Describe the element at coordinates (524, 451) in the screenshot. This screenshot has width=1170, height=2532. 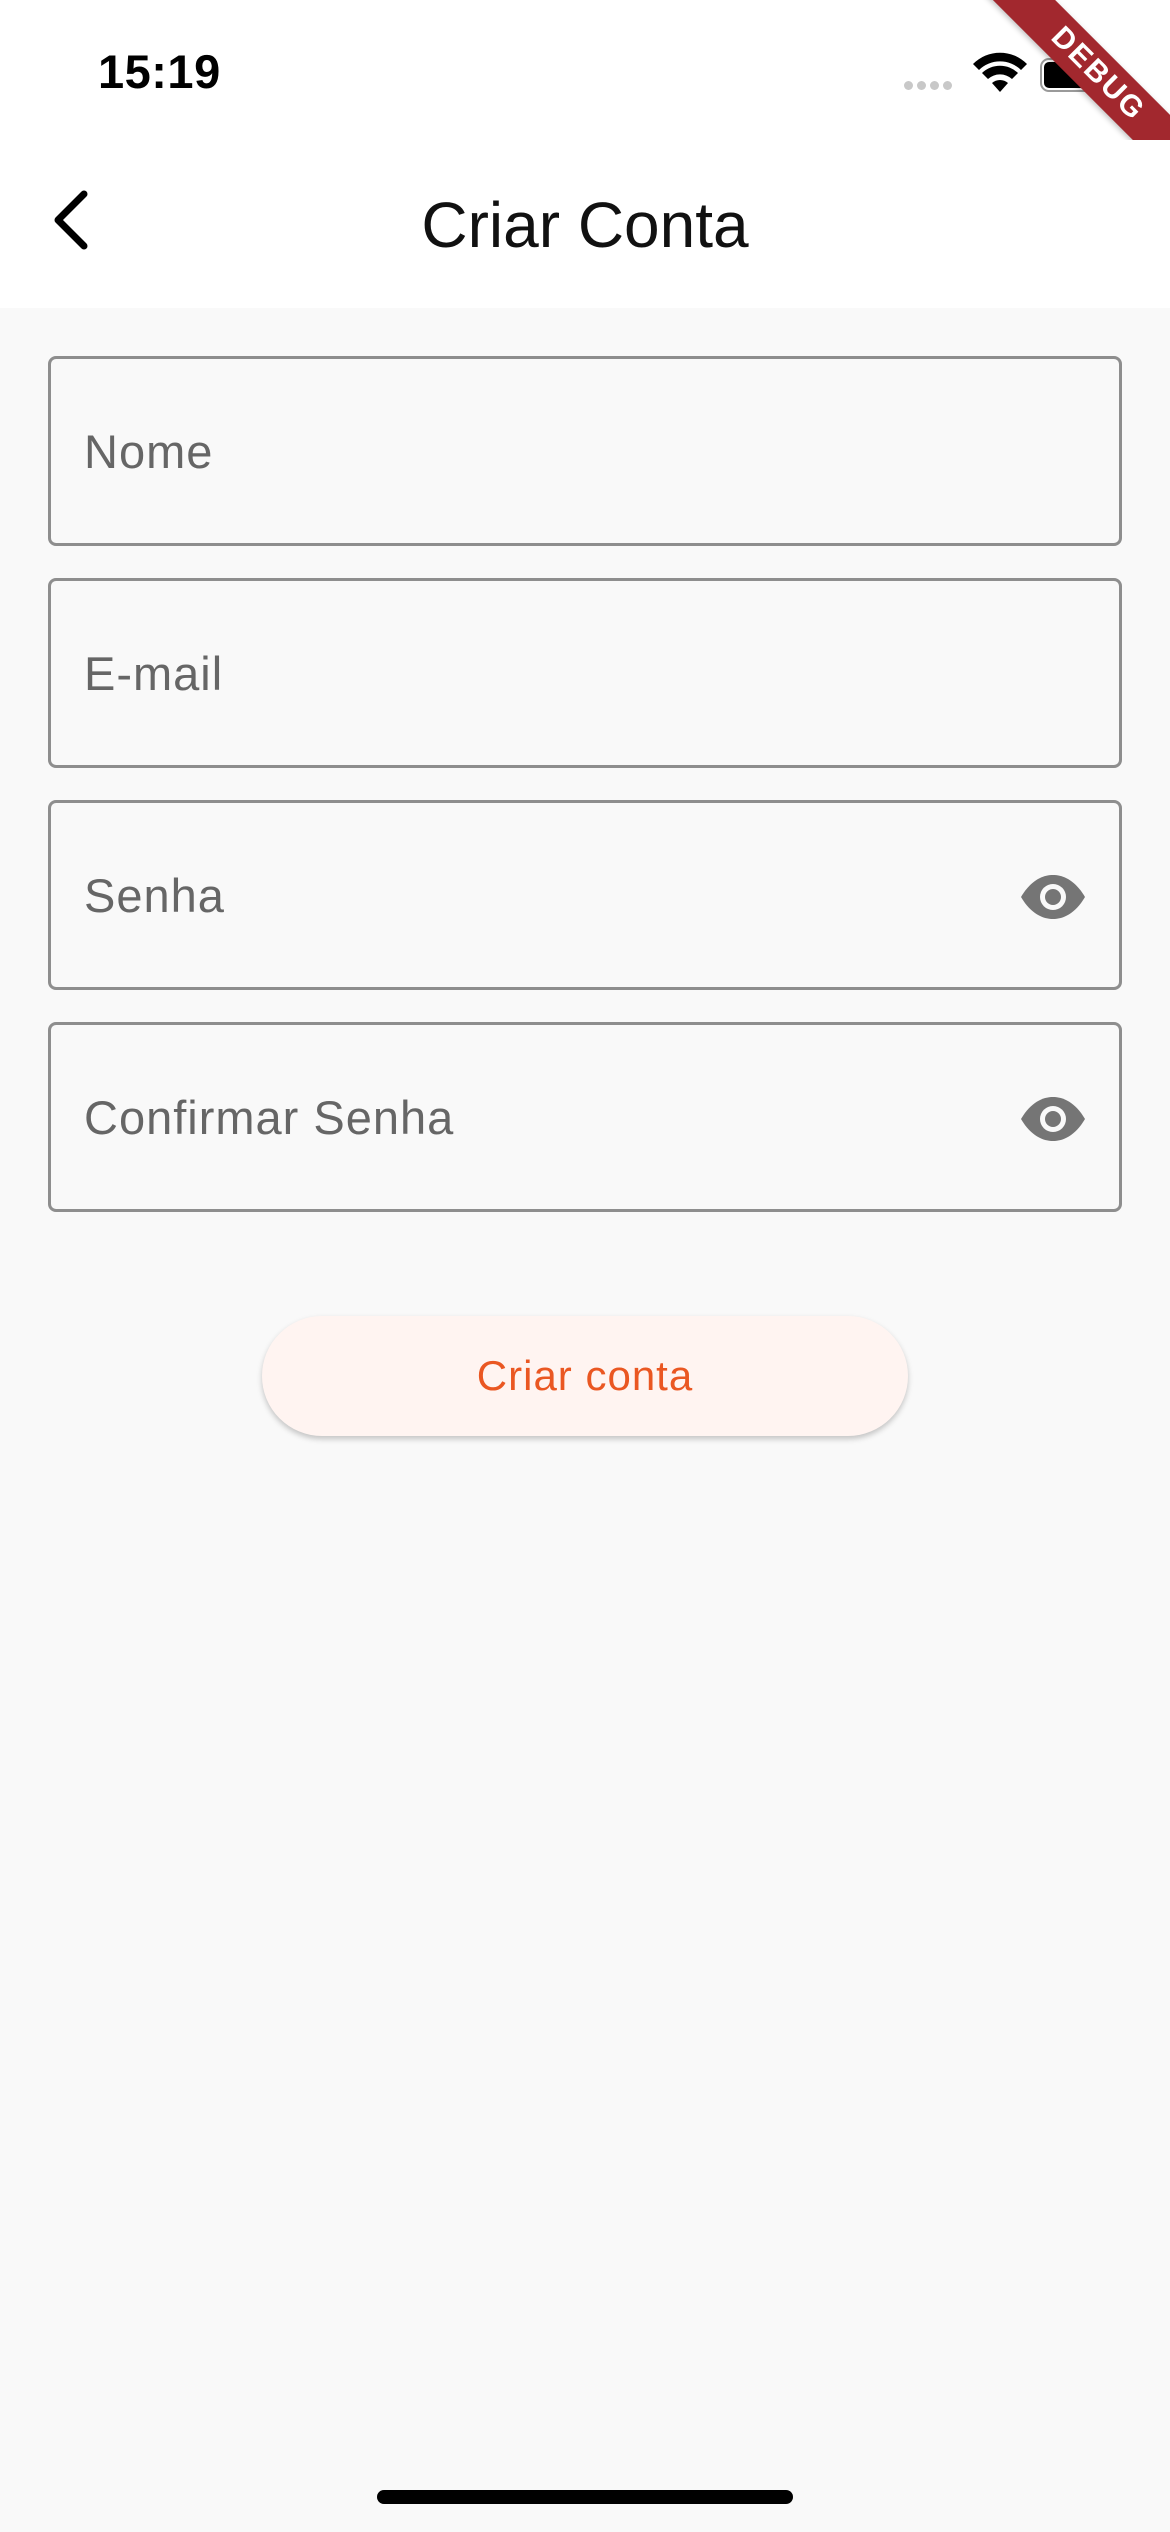
I see `name-input` at that location.